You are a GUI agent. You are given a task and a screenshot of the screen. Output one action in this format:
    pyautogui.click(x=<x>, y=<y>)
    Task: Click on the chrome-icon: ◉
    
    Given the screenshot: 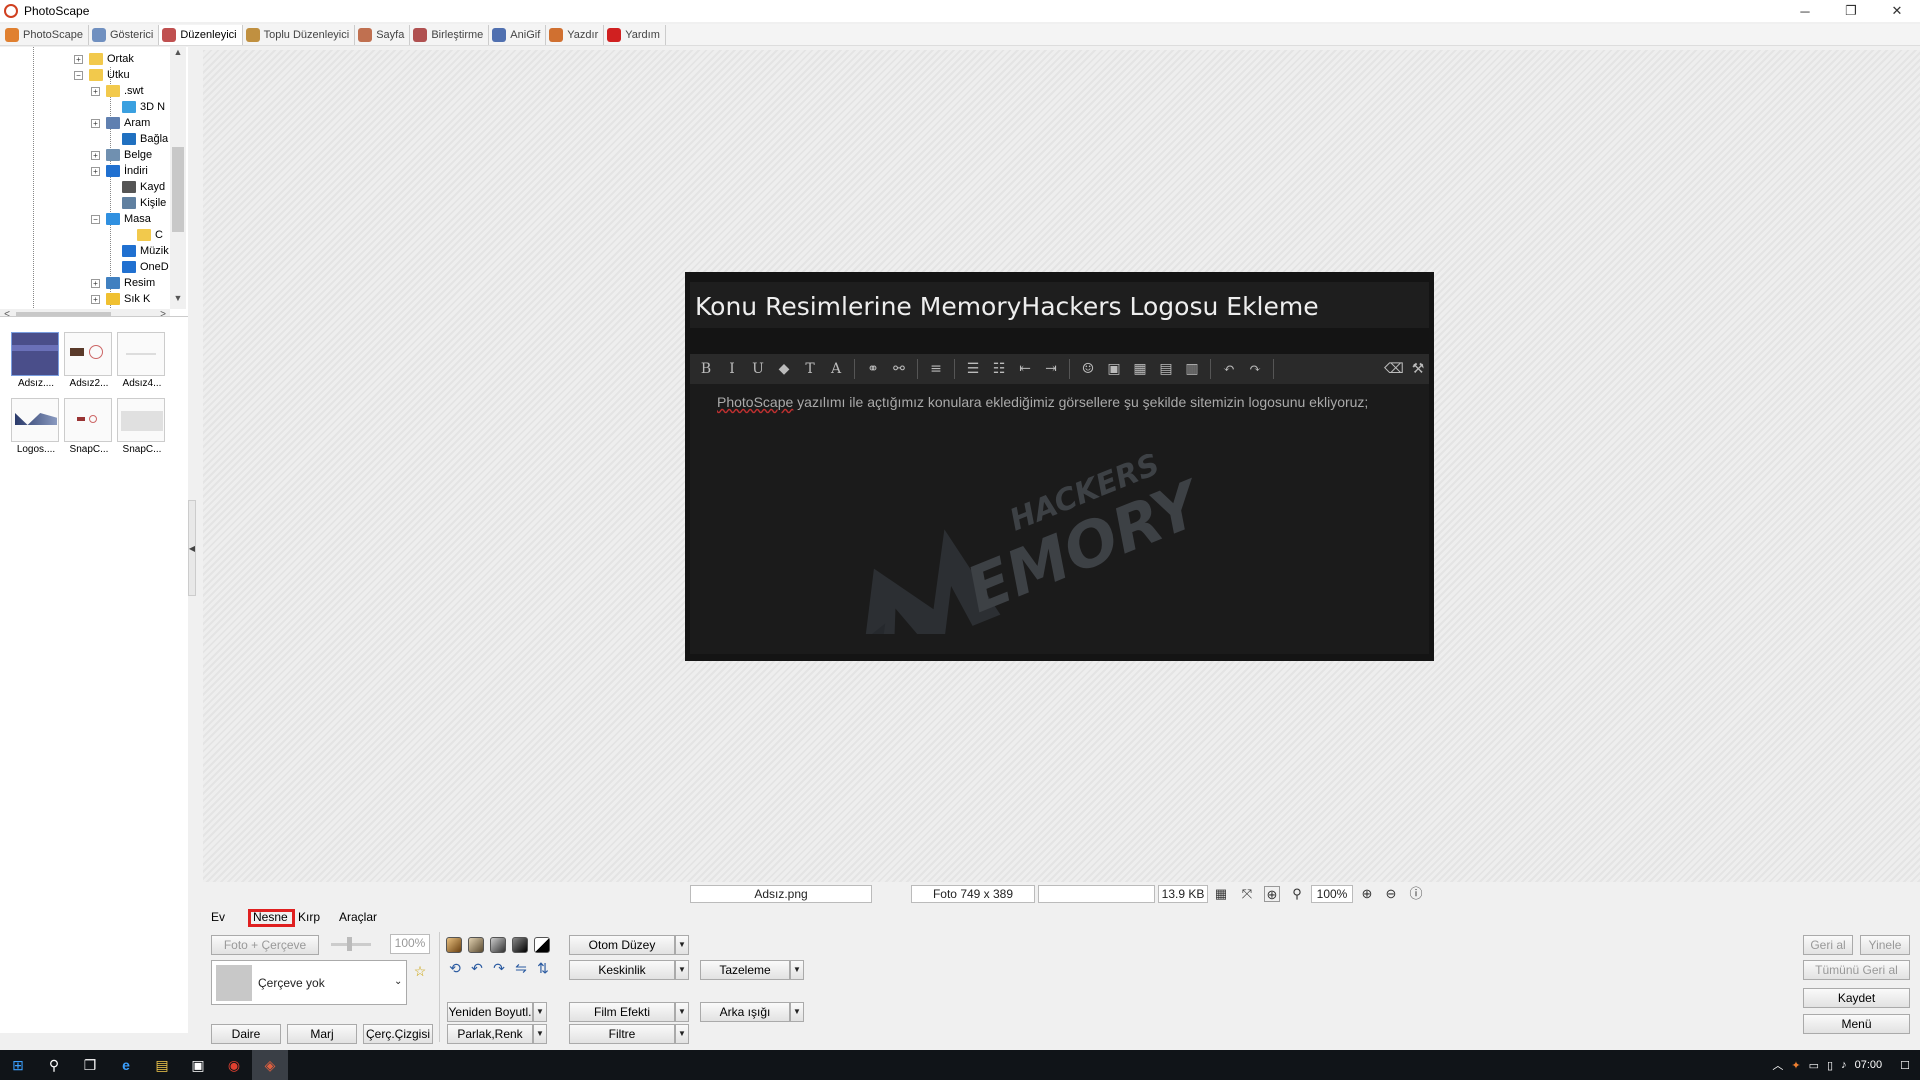 What is the action you would take?
    pyautogui.click(x=234, y=1065)
    